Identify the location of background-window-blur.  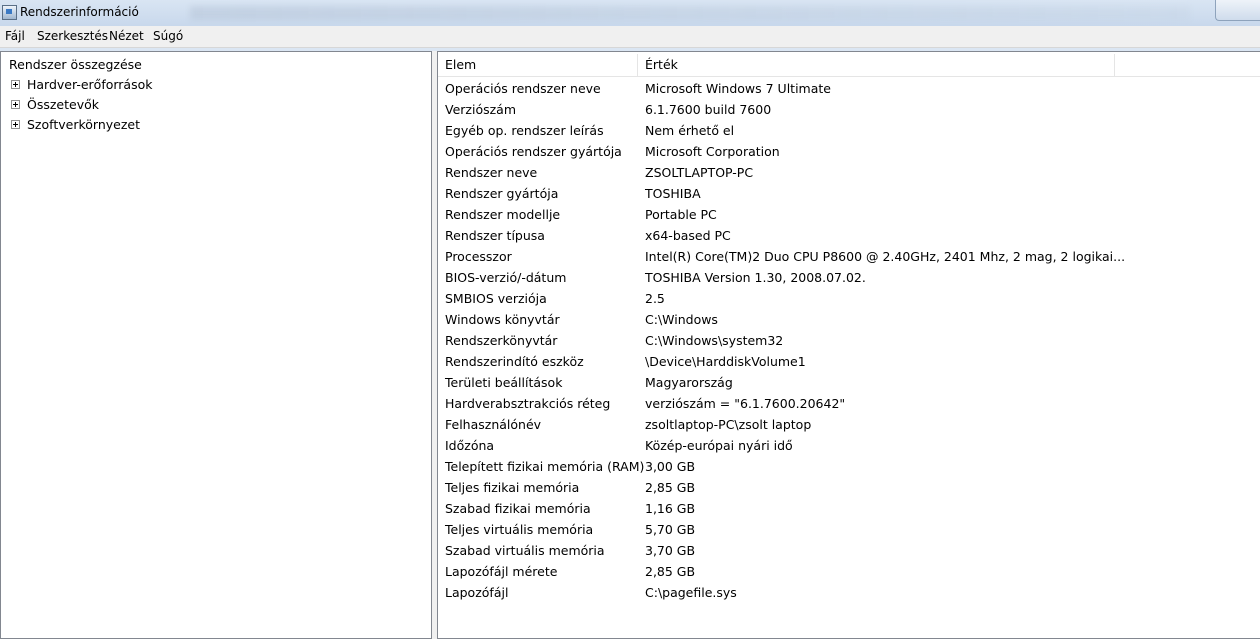
(690, 13).